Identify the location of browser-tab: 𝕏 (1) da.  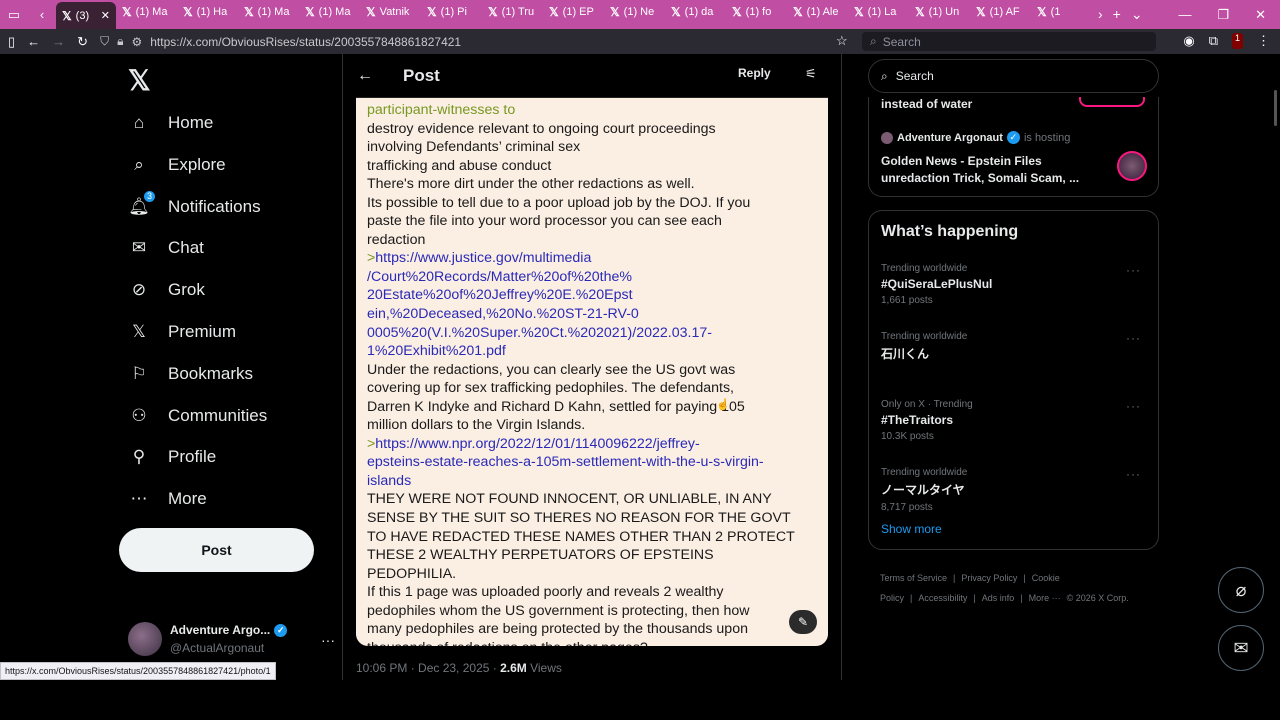
(695, 12).